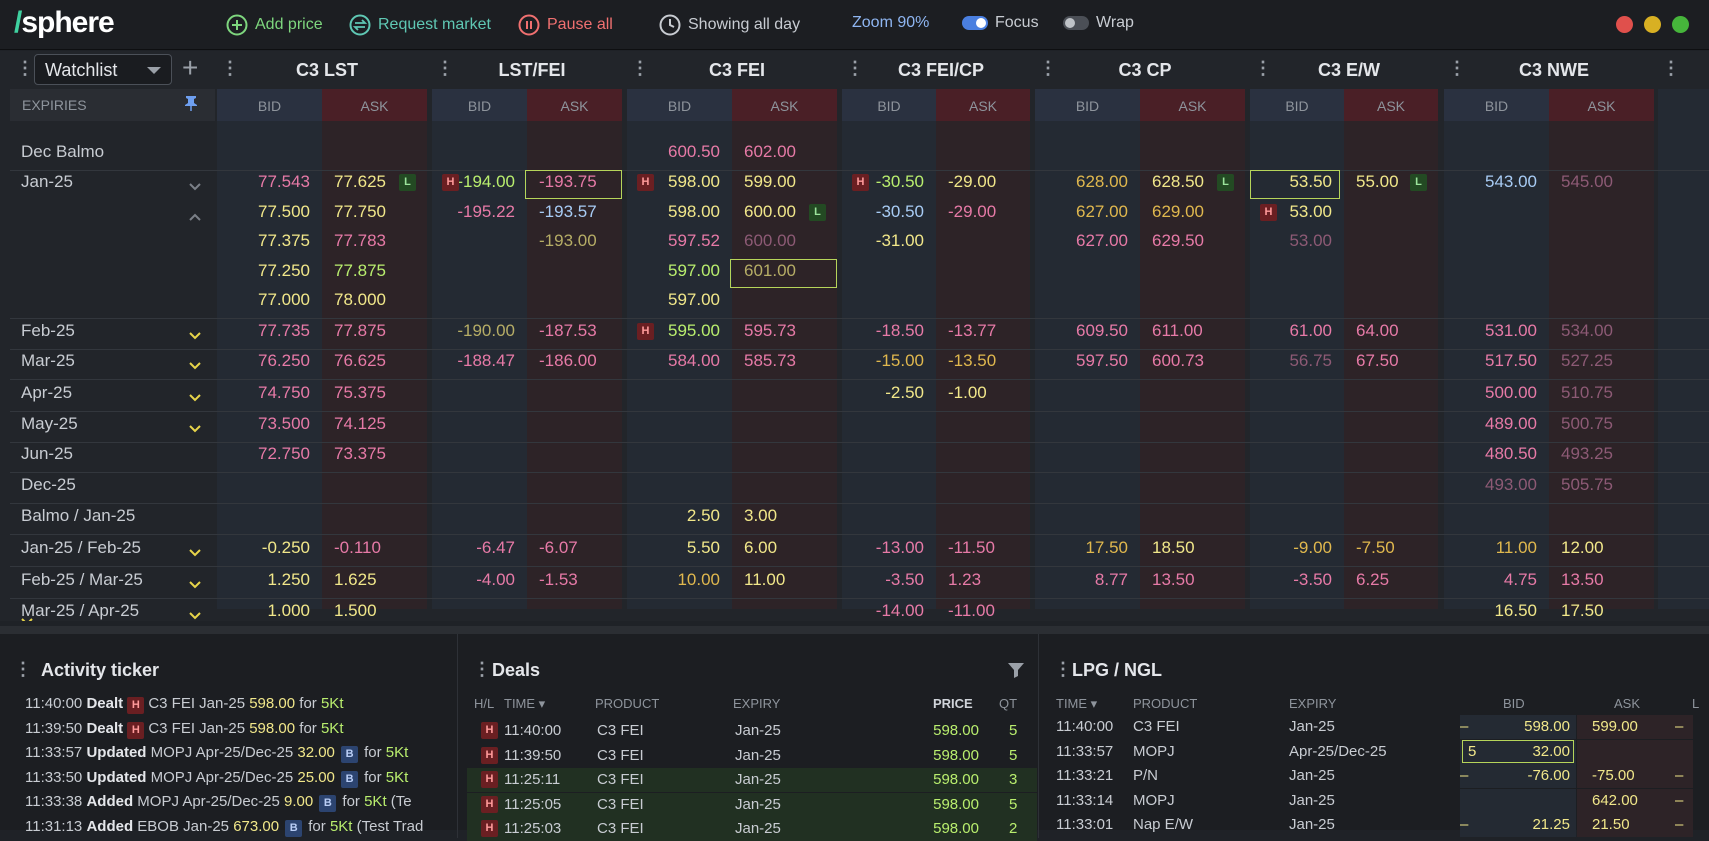 The image size is (1709, 841). Describe the element at coordinates (1511, 182) in the screenshot. I see `bid-price: 543.00` at that location.